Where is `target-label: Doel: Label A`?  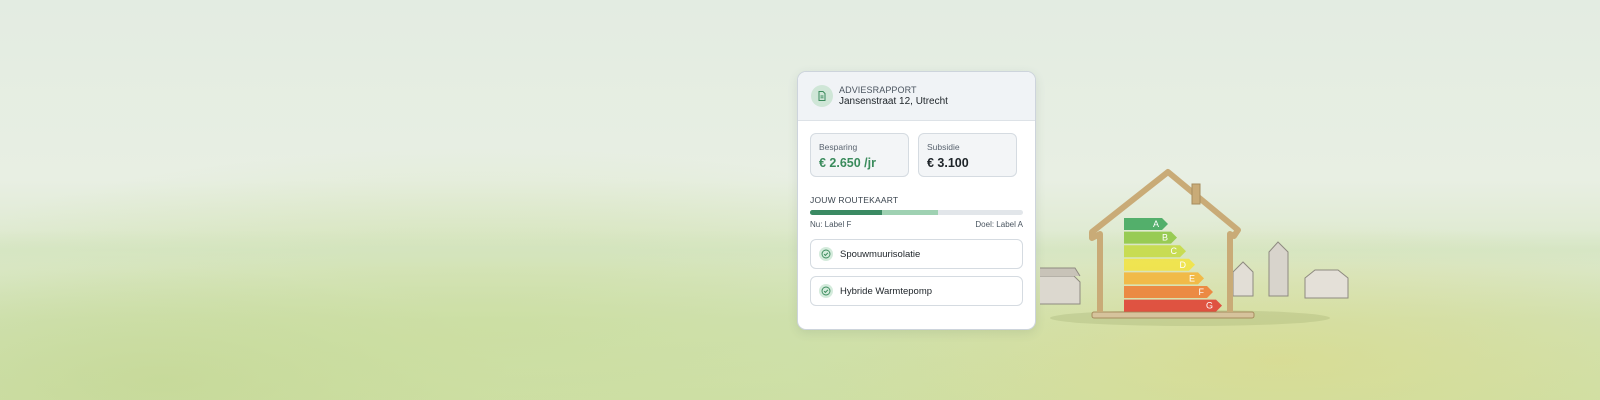
target-label: Doel: Label A is located at coordinates (999, 224).